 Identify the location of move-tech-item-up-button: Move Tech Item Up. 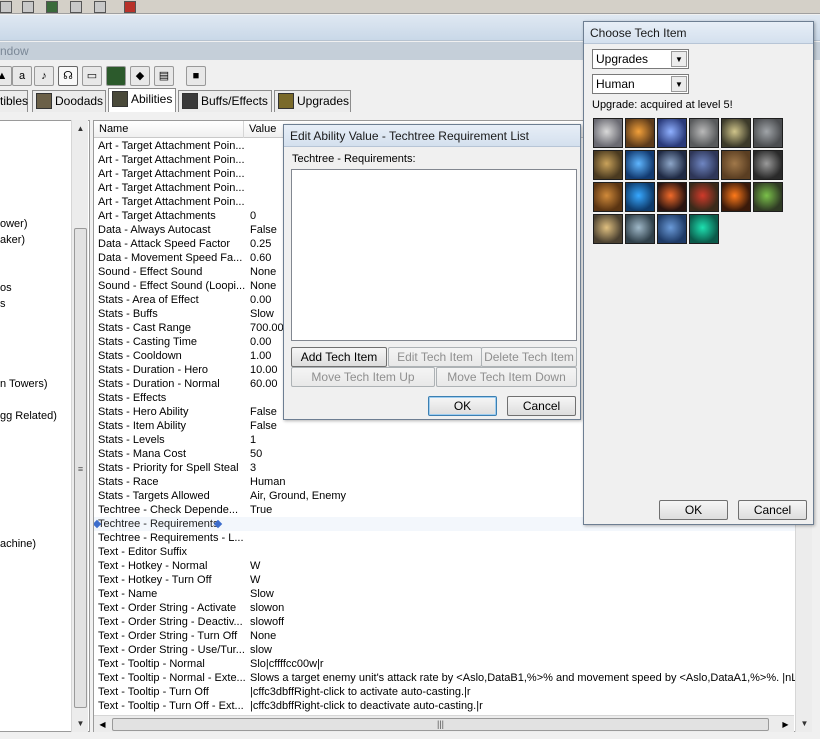
(363, 377).